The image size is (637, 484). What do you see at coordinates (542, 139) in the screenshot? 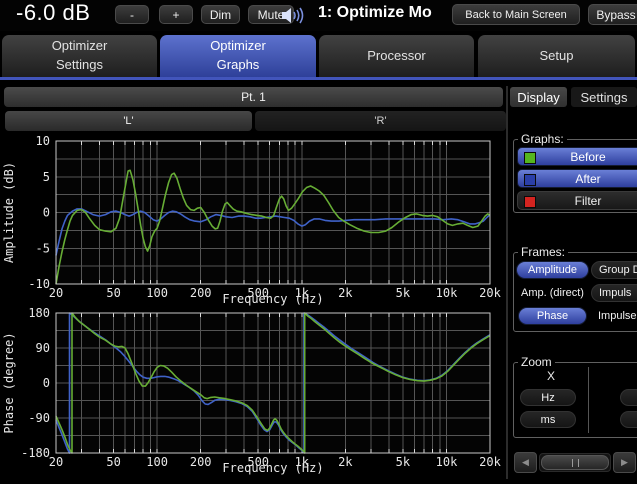
I see `graphs-group-label: Graphs:` at bounding box center [542, 139].